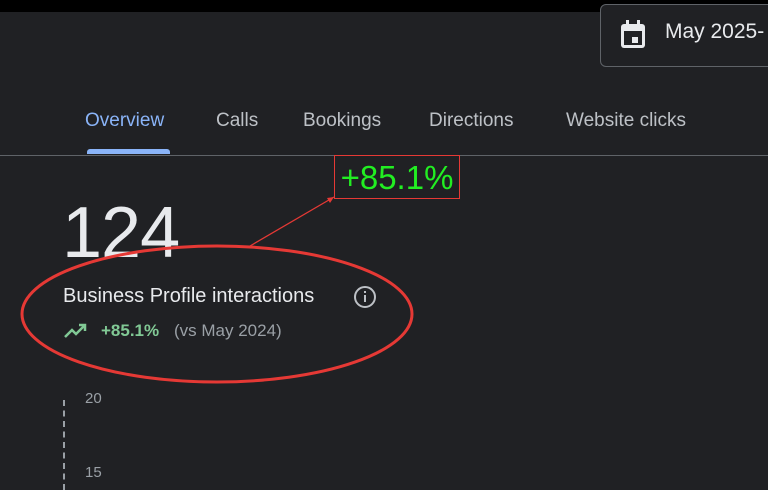  I want to click on date-range-label: May 2025-, so click(715, 31).